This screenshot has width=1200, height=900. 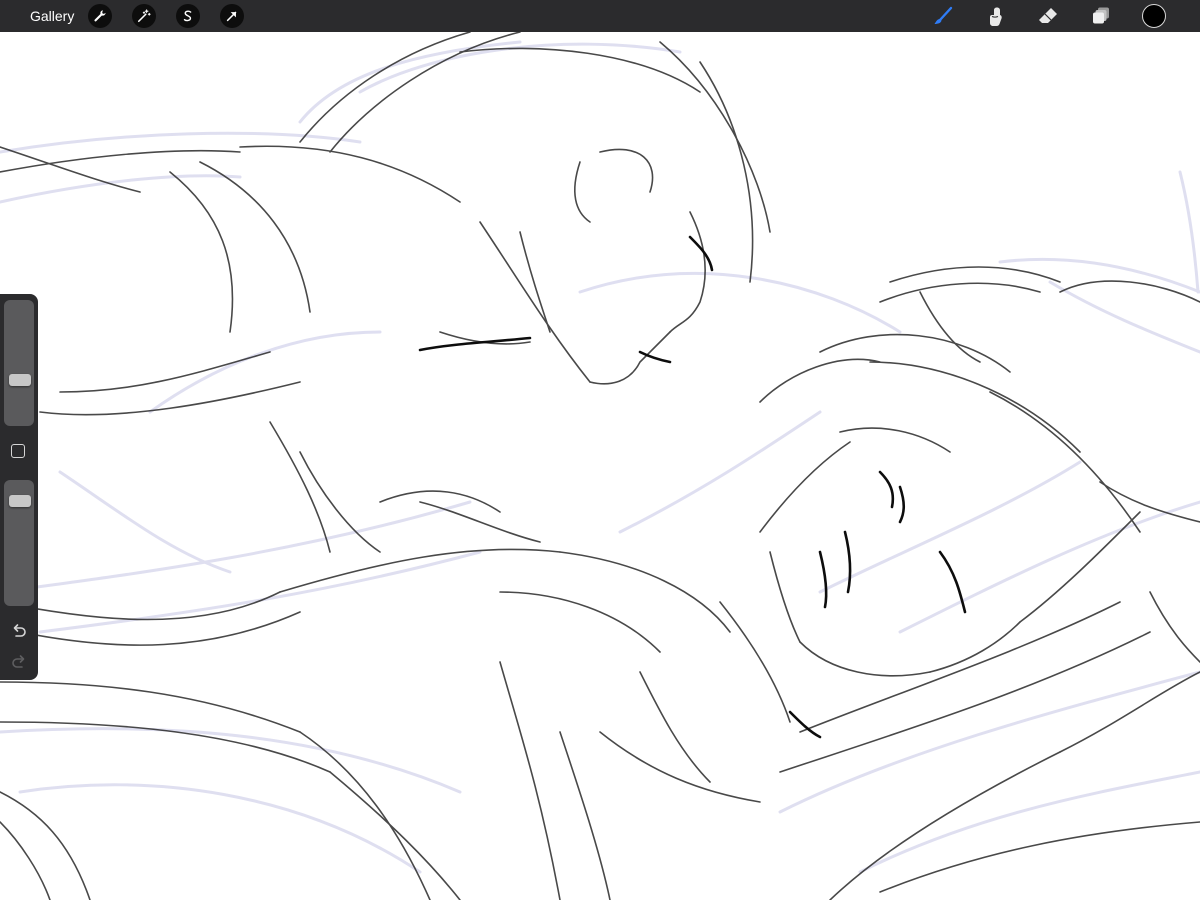 I want to click on smudge-tool-button, so click(x=995, y=16).